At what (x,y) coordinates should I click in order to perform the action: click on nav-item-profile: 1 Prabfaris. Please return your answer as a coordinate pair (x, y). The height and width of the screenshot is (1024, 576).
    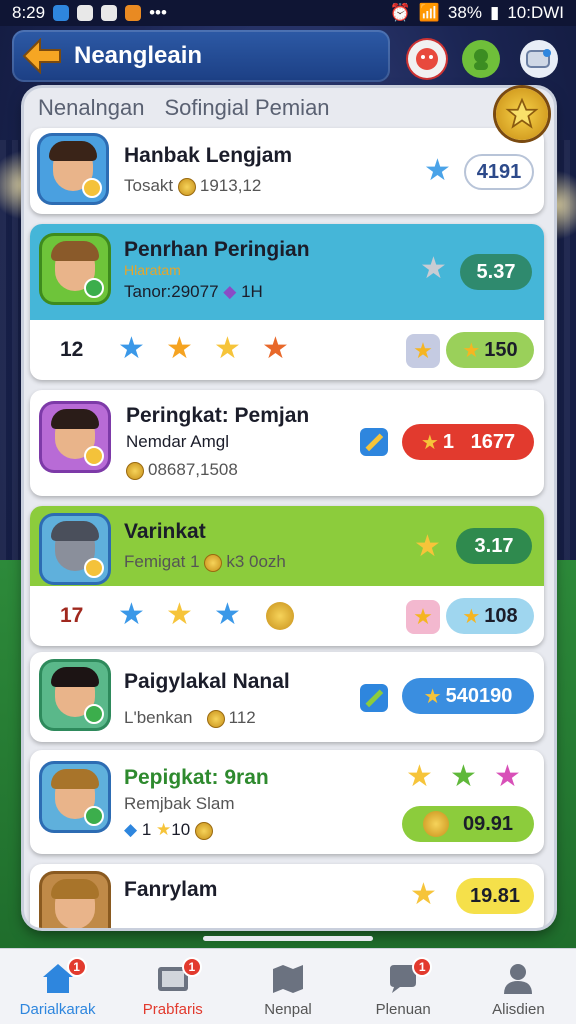
    Looking at the image, I should click on (172, 986).